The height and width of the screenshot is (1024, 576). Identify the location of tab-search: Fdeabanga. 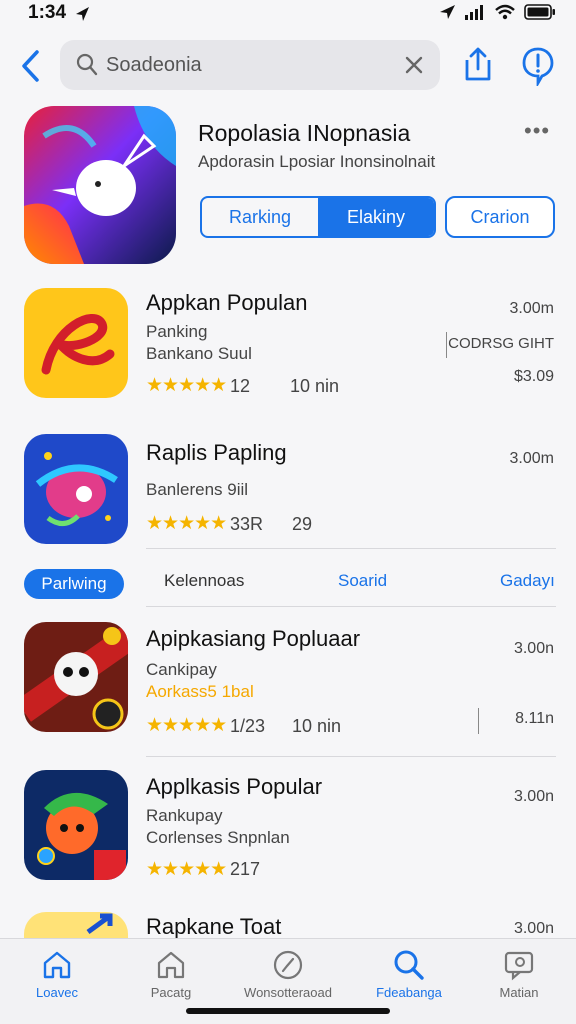
(409, 974).